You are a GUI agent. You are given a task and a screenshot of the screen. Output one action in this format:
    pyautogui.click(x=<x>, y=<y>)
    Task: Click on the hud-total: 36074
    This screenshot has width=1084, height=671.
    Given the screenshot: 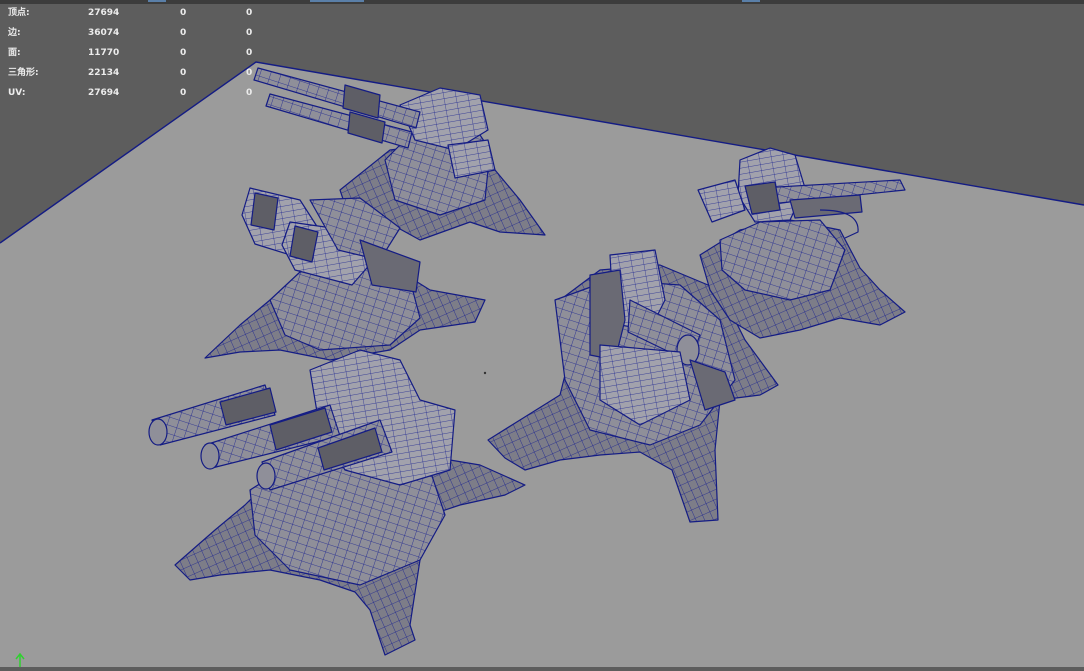 What is the action you would take?
    pyautogui.click(x=104, y=33)
    